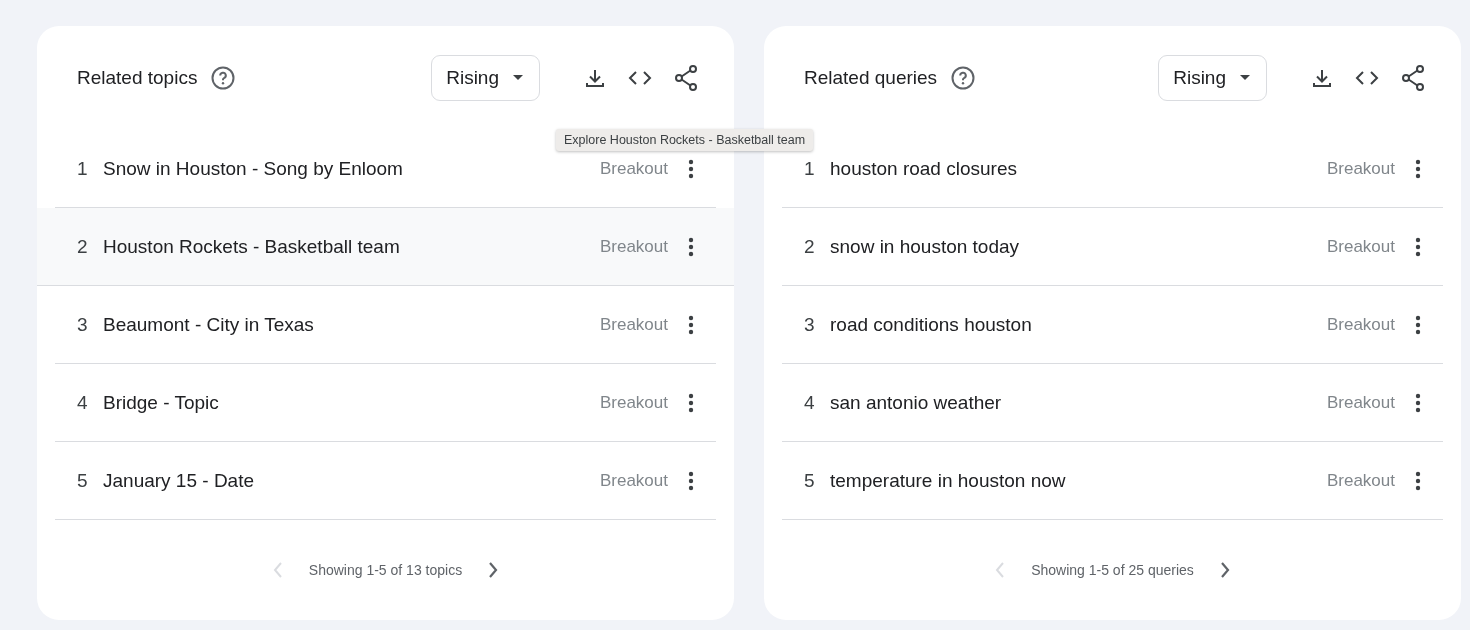  Describe the element at coordinates (385, 481) in the screenshot. I see `list-row: 5 January 15 - Date Breakout` at that location.